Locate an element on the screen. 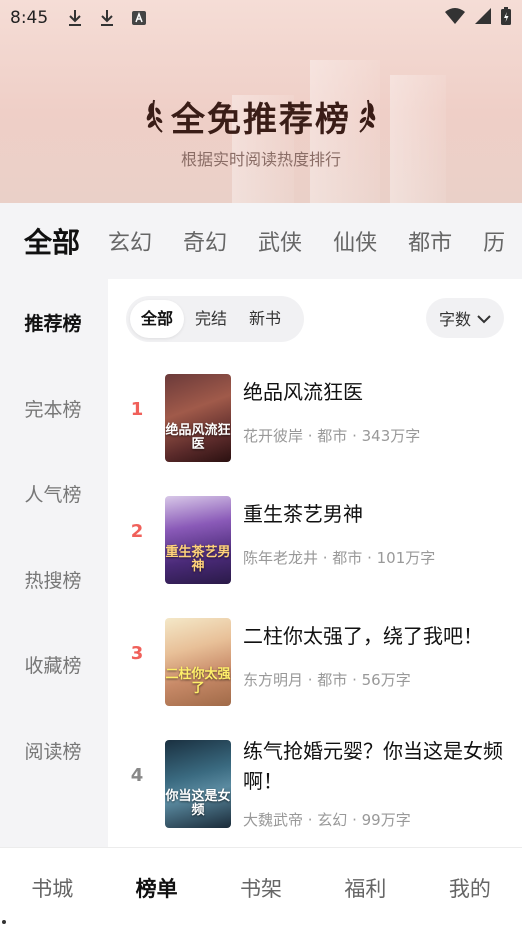  tab-qihuan: 奇幻 is located at coordinates (205, 241).